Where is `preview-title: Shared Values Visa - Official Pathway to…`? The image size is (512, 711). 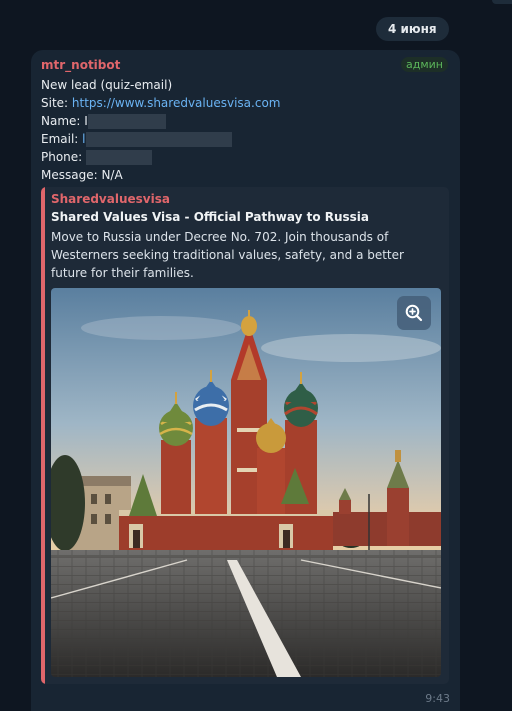 preview-title: Shared Values Visa - Official Pathway to… is located at coordinates (210, 217).